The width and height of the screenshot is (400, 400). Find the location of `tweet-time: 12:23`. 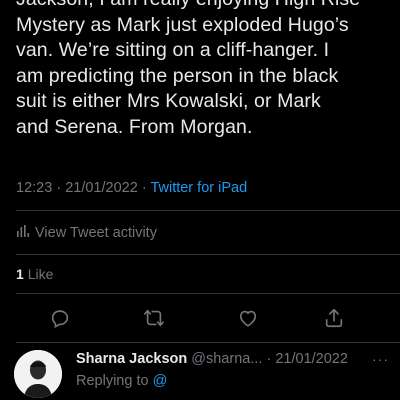

tweet-time: 12:23 is located at coordinates (34, 188).